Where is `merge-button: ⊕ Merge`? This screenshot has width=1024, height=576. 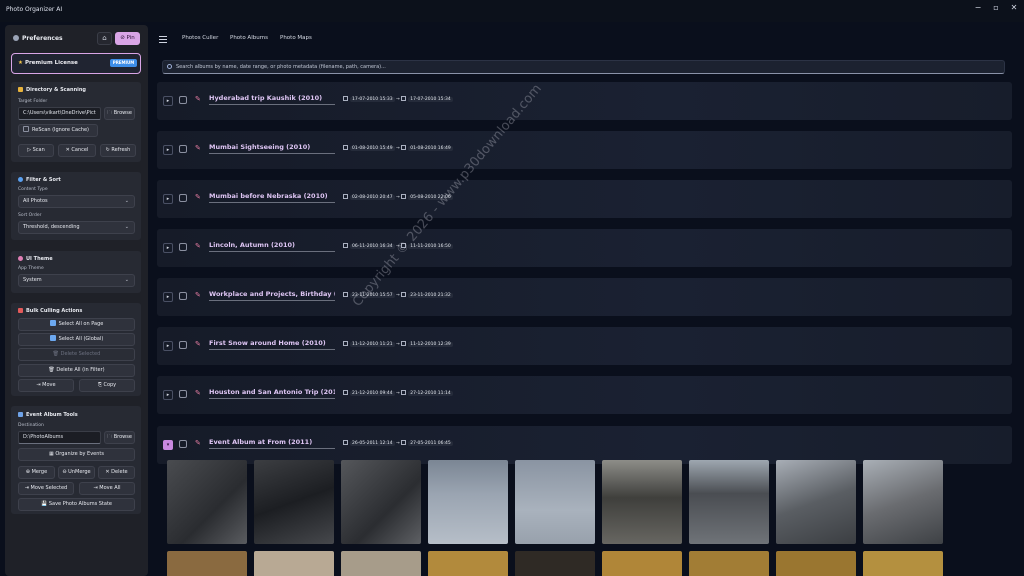 merge-button: ⊕ Merge is located at coordinates (36, 472).